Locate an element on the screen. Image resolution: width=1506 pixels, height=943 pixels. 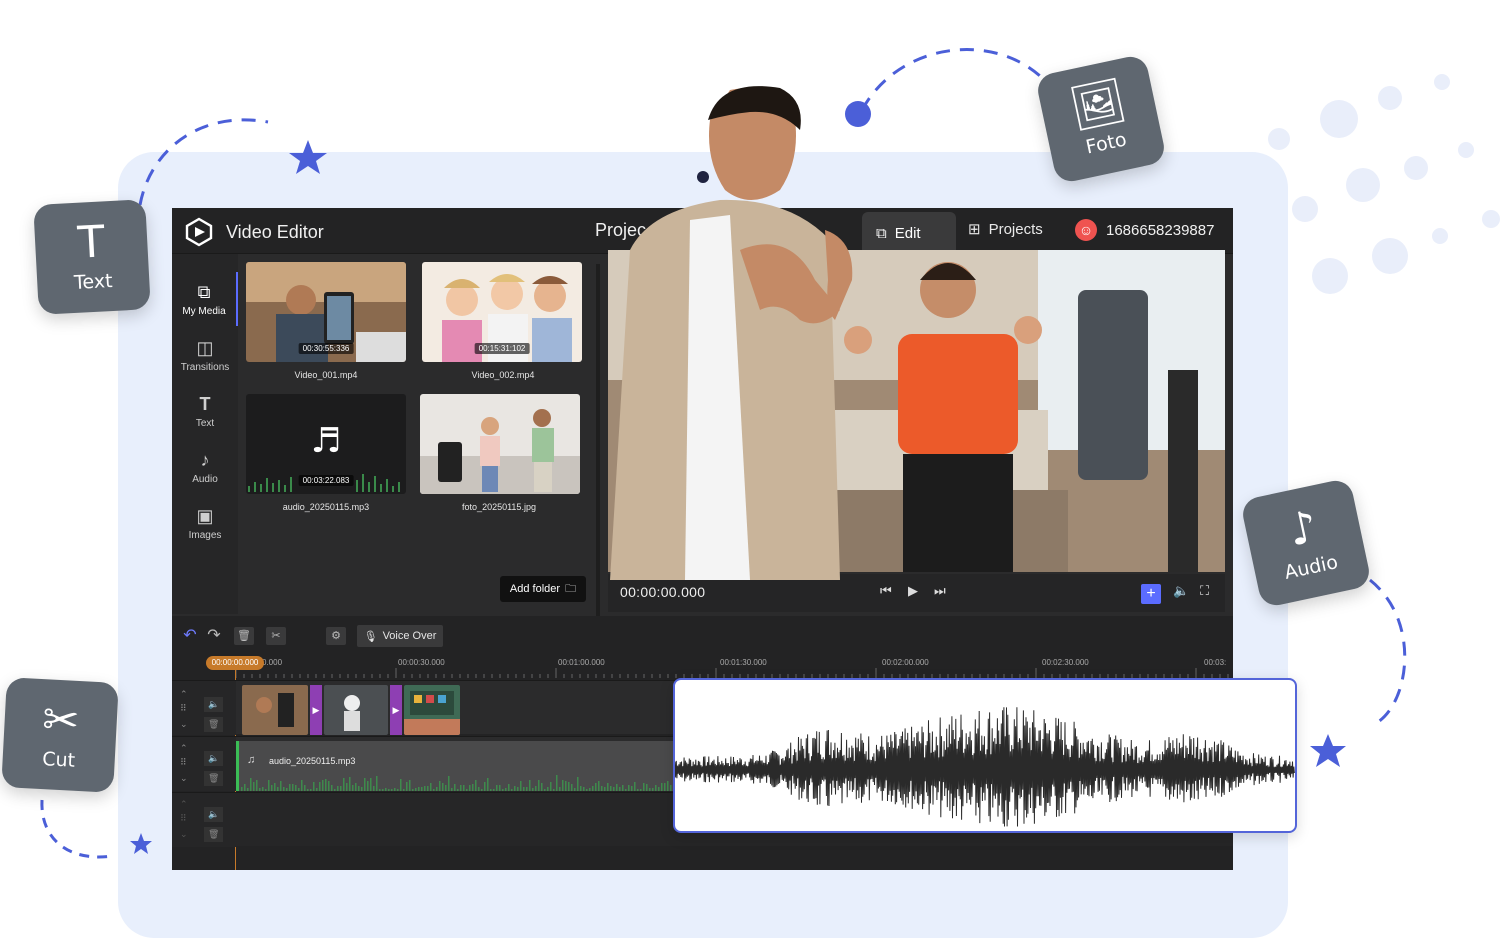
foto-badge-label: Foto is located at coordinates (1106, 143).